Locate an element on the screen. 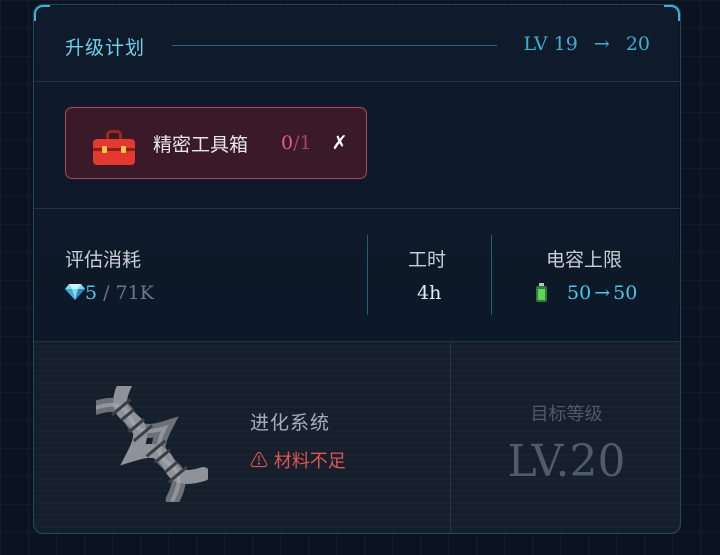 The height and width of the screenshot is (555, 720). gem-icon is located at coordinates (75, 292).